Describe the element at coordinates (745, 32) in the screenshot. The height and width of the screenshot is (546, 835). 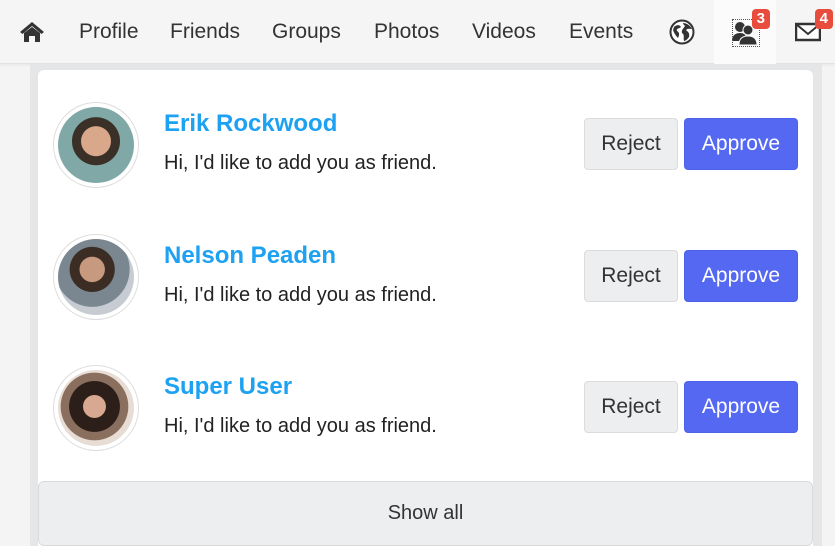
I see `friend-requests-button: 3` at that location.